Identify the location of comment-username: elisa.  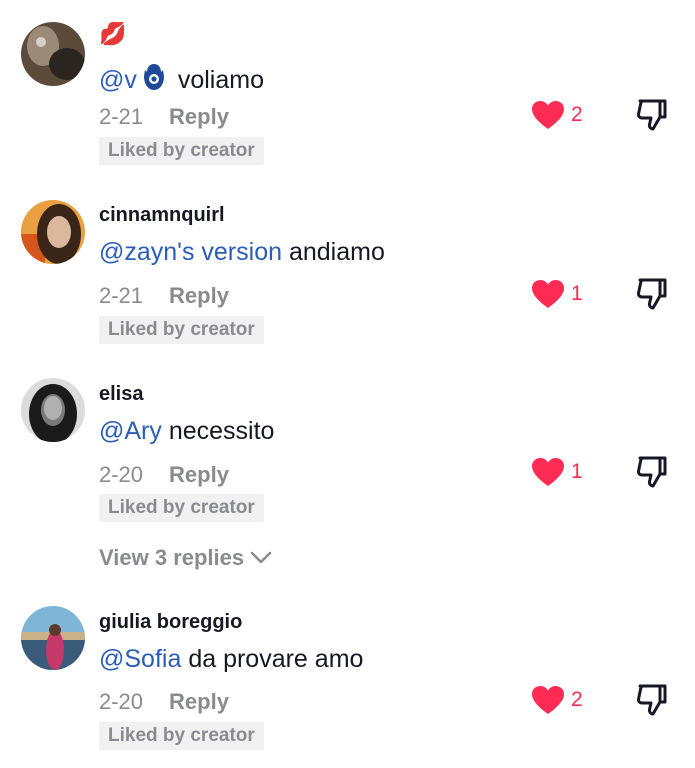
(121, 394).